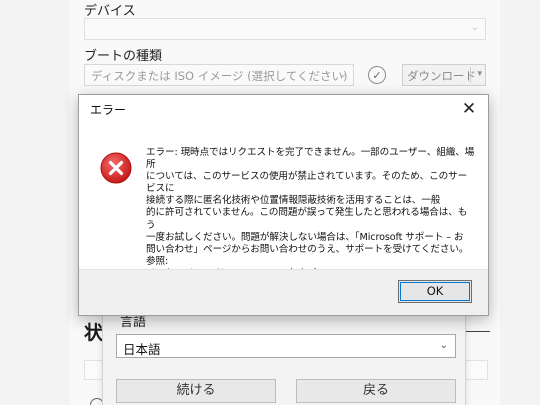 The image size is (540, 405). I want to click on dialog-title: エラー, so click(108, 110).